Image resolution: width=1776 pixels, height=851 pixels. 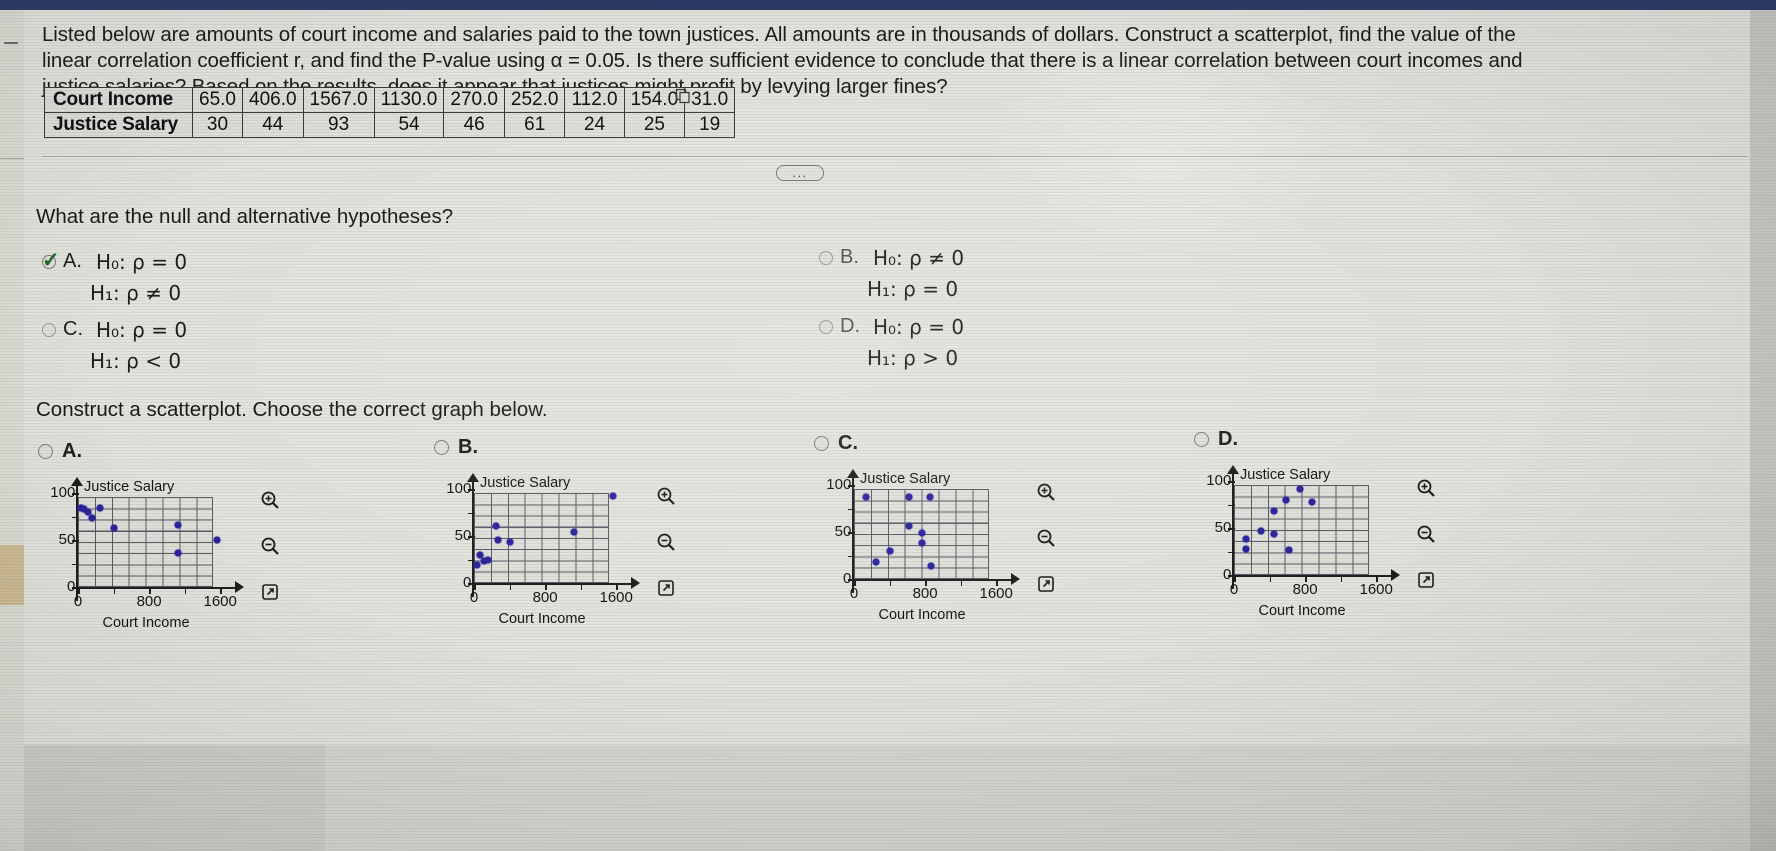 What do you see at coordinates (11, 43) in the screenshot?
I see `left-dash-marker` at bounding box center [11, 43].